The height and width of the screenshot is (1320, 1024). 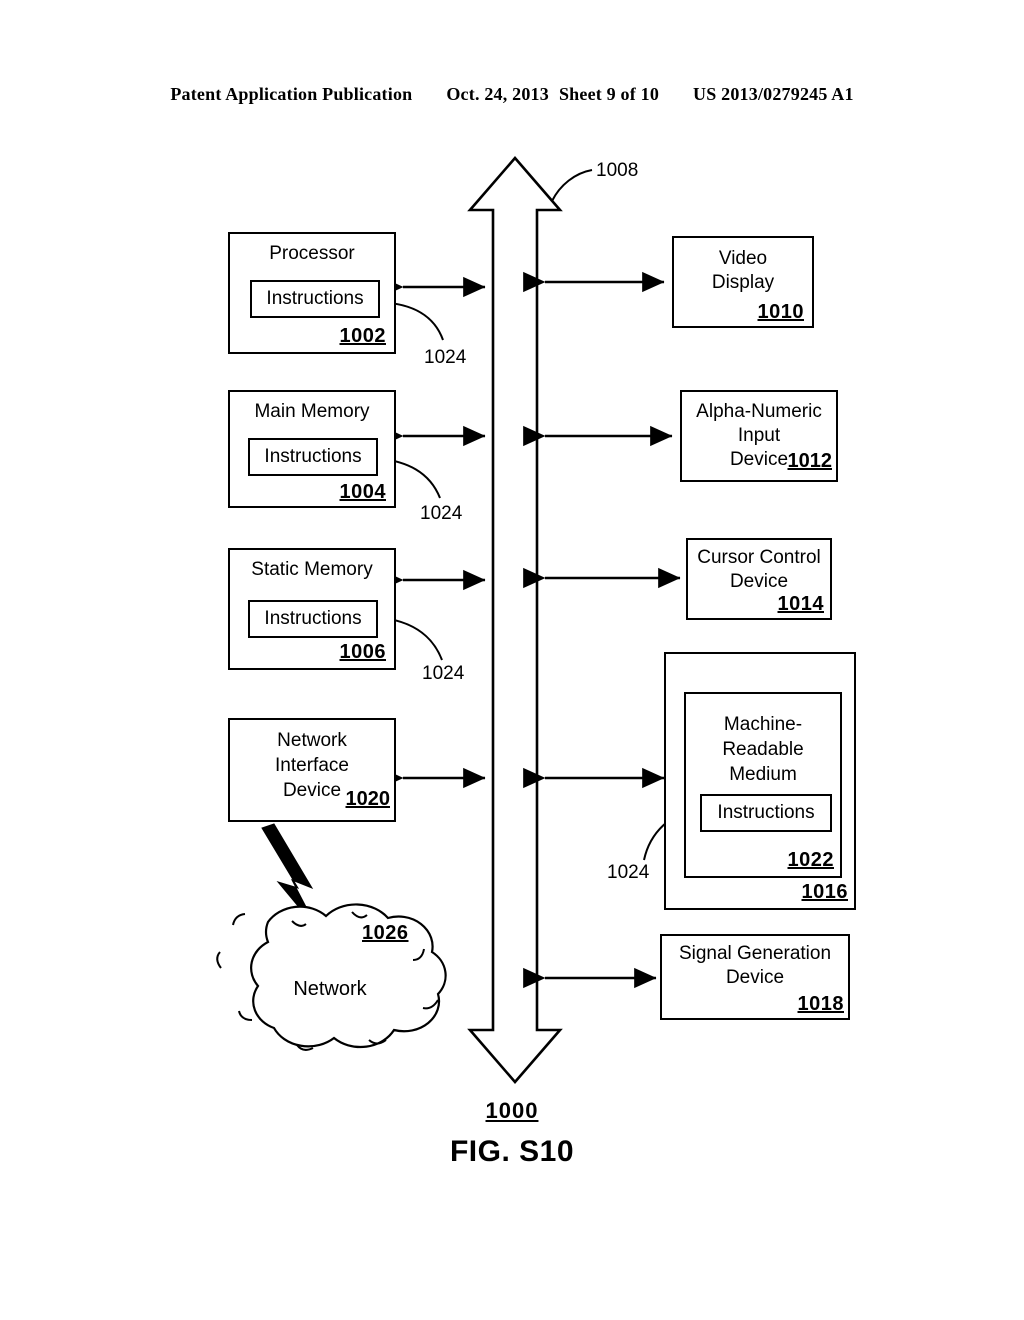 What do you see at coordinates (755, 965) in the screenshot?
I see `block-signal-generation-device-title: Signal Generation Device` at bounding box center [755, 965].